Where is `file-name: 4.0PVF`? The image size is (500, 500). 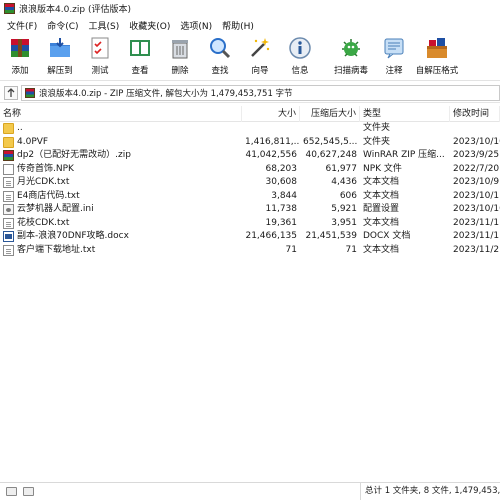
file-name: 4.0PVF is located at coordinates (33, 141).